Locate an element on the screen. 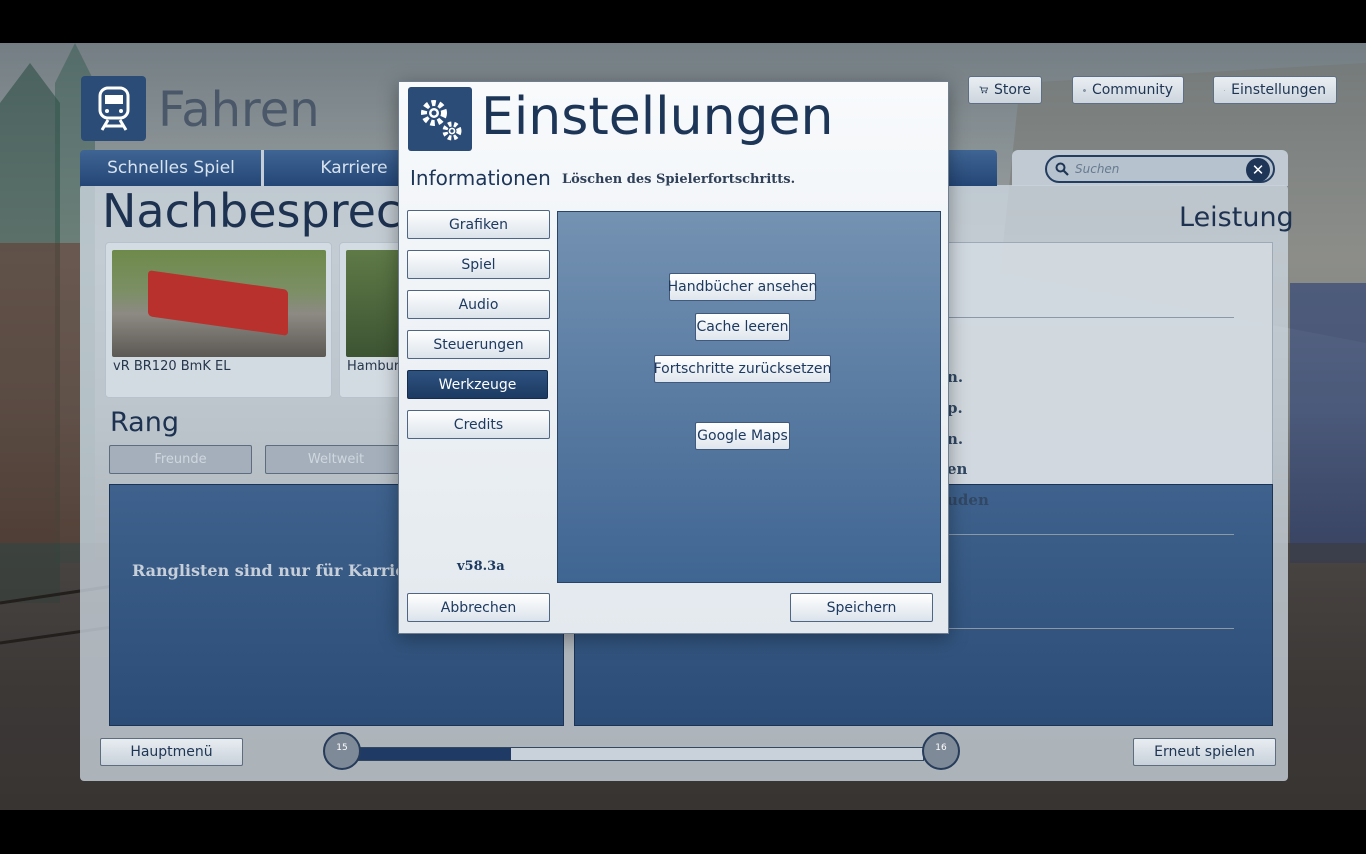 The height and width of the screenshot is (854, 1366). locomotive-shape is located at coordinates (218, 303).